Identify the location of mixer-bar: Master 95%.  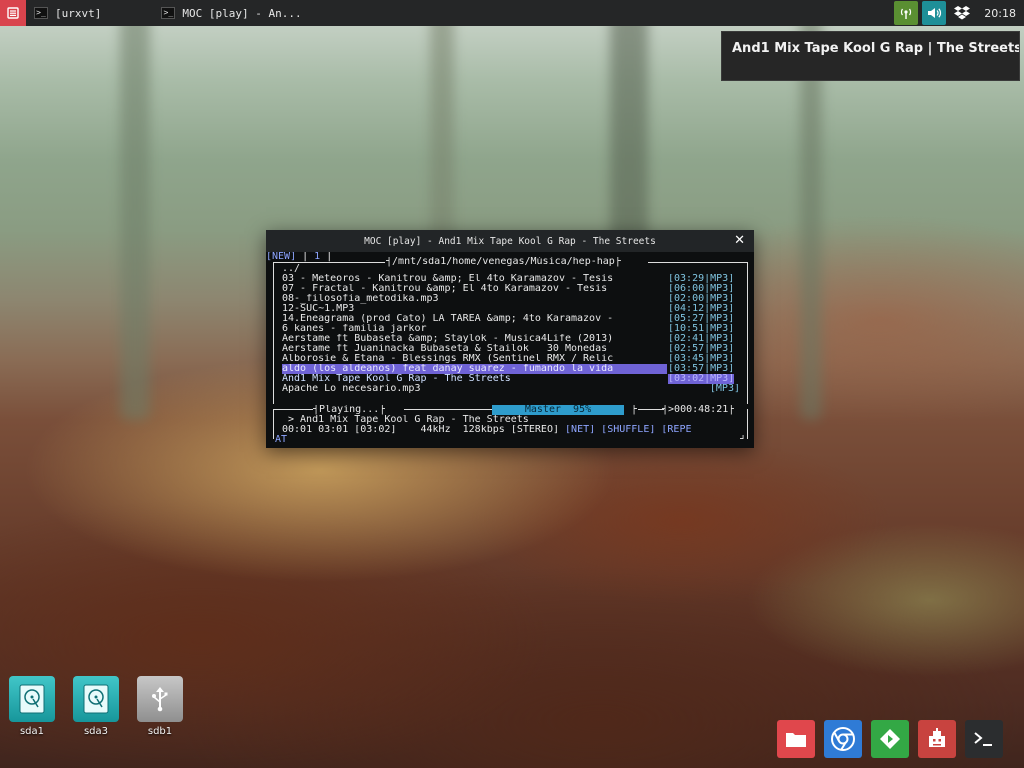
(558, 410).